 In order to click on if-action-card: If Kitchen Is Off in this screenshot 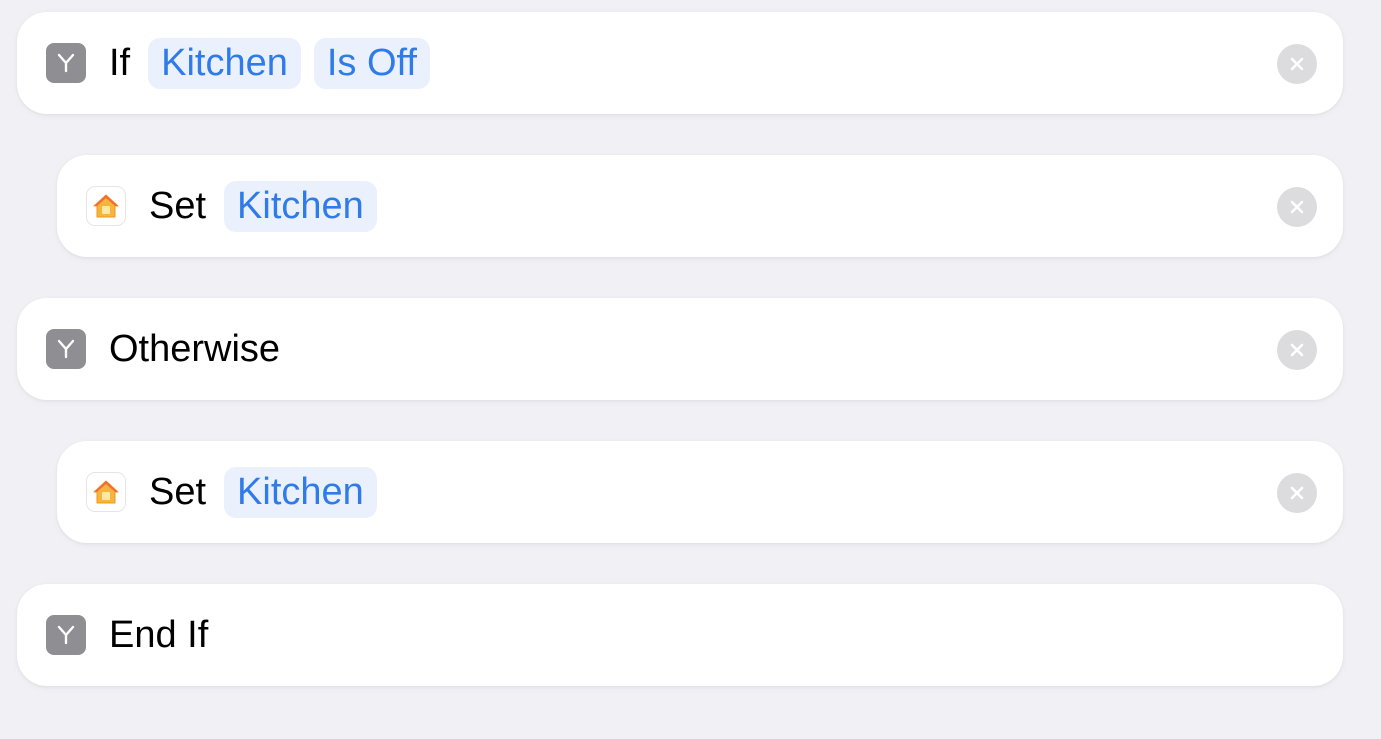, I will do `click(680, 63)`.